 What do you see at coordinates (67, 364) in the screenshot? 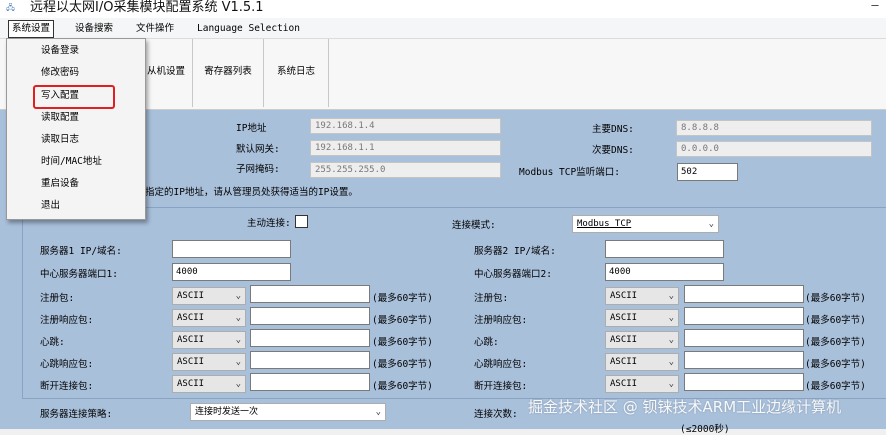
I see `server1-row-label: 心跳响应包:` at bounding box center [67, 364].